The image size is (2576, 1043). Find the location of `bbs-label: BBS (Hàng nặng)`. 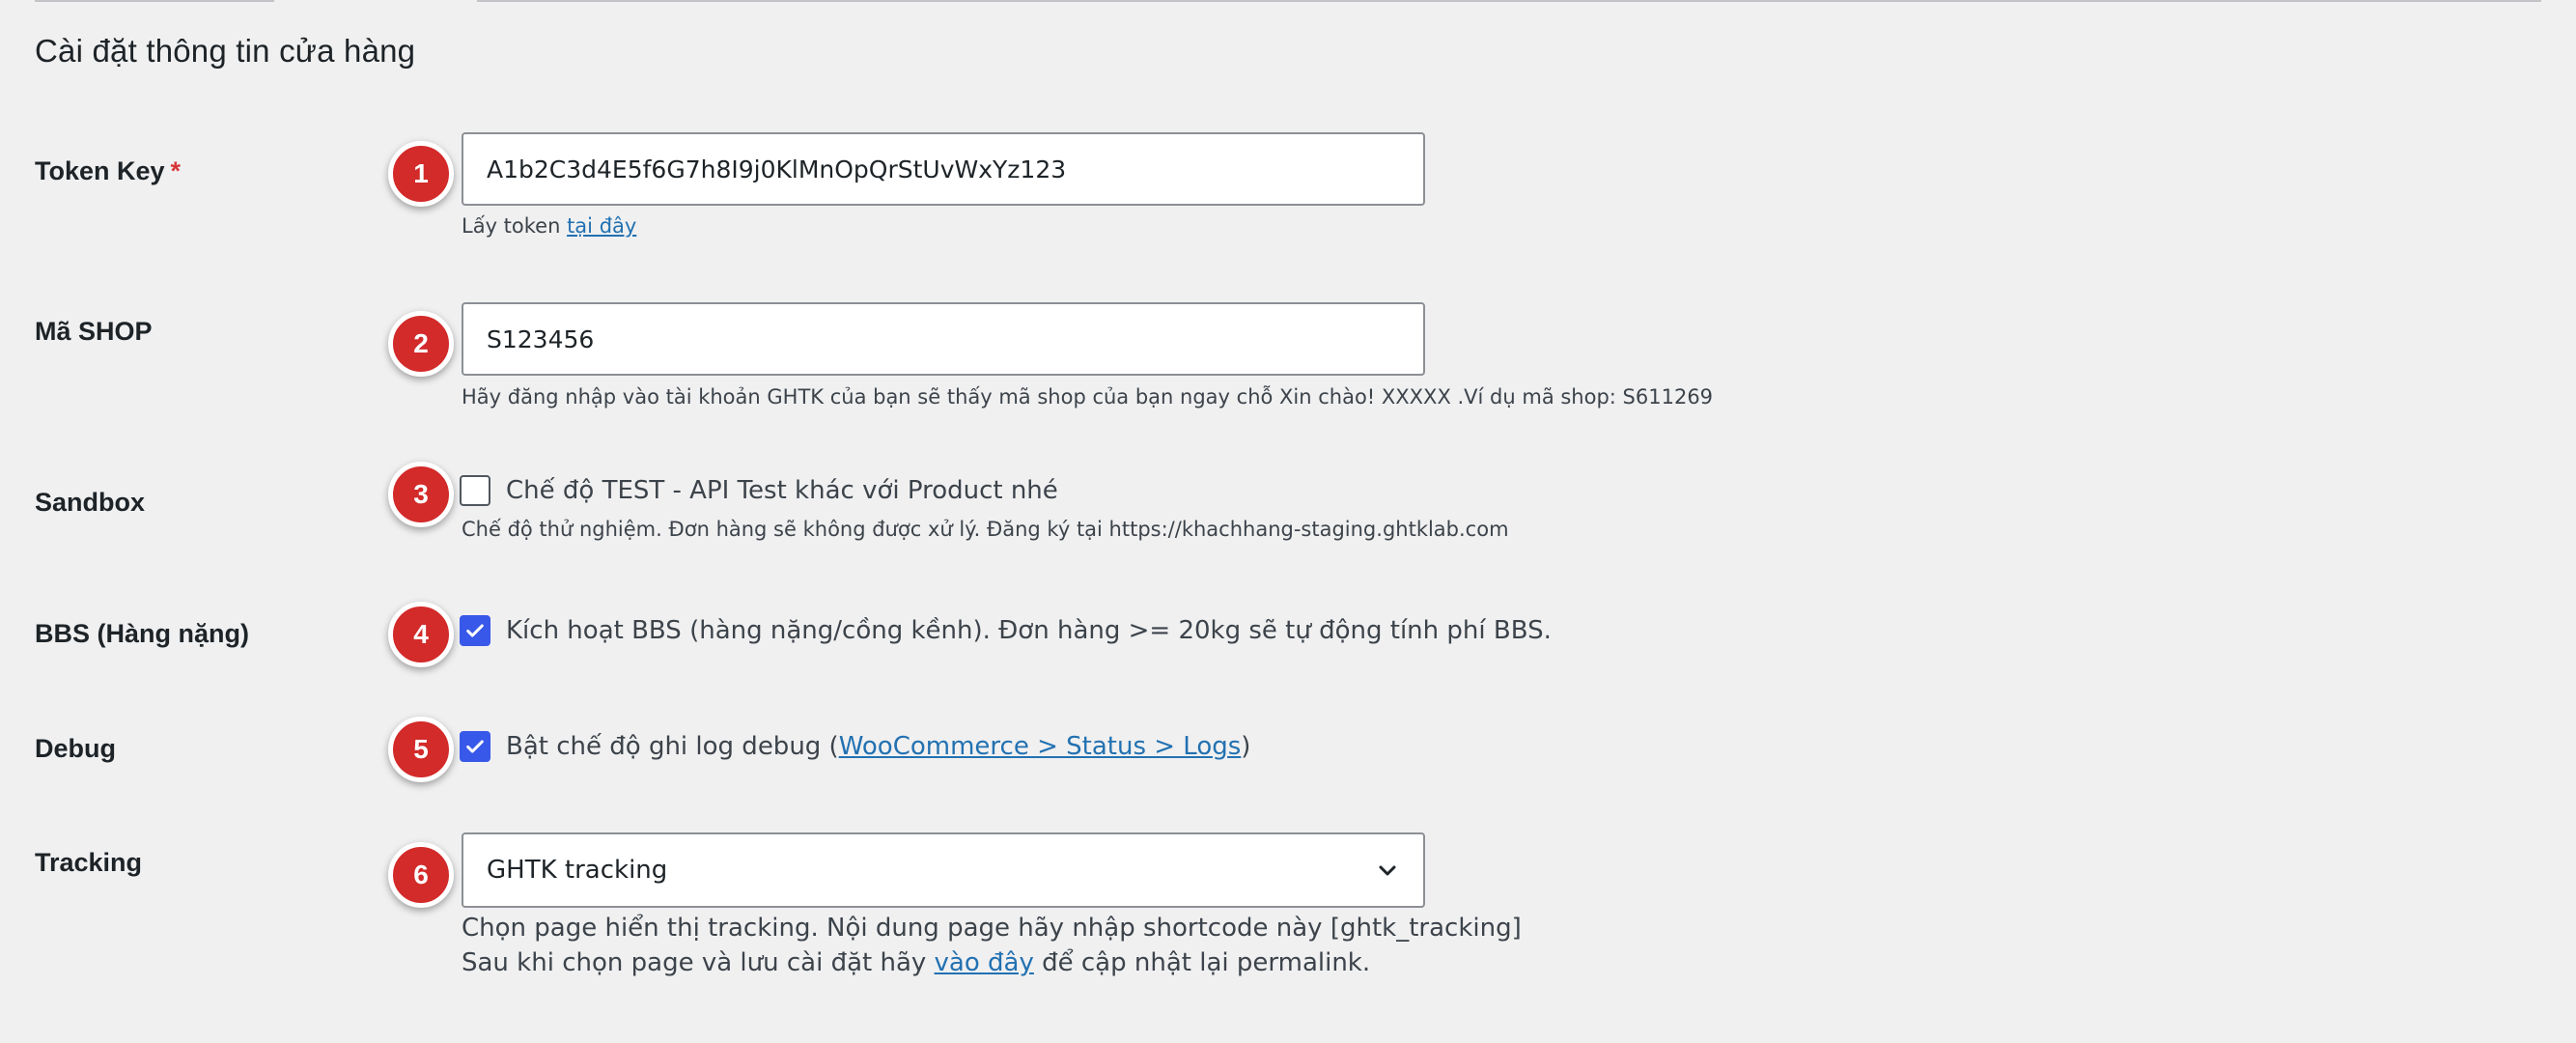

bbs-label: BBS (Hàng nặng) is located at coordinates (142, 634).